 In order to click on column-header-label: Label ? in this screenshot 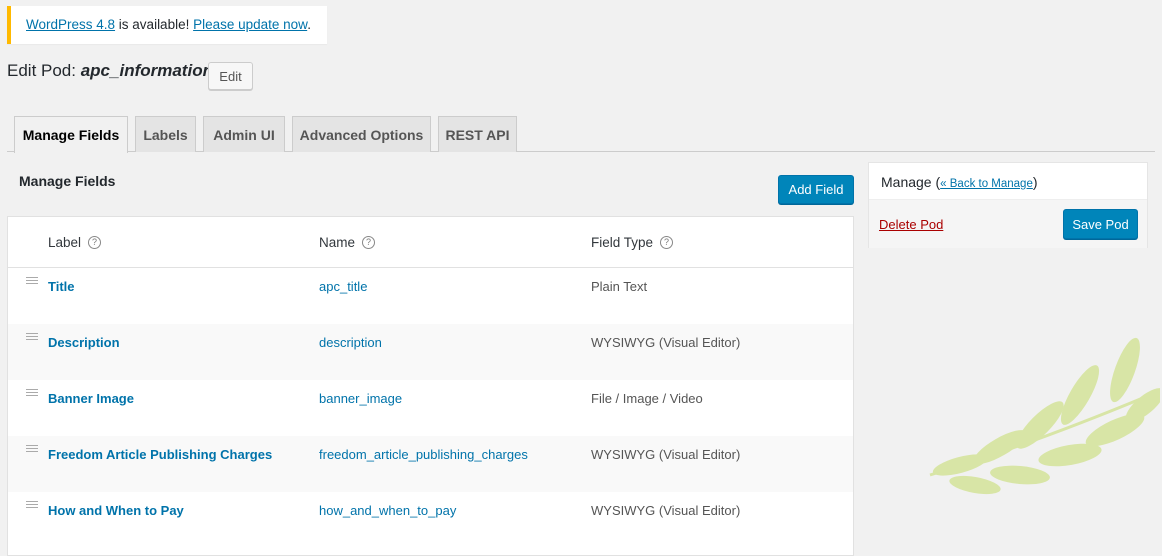, I will do `click(75, 242)`.